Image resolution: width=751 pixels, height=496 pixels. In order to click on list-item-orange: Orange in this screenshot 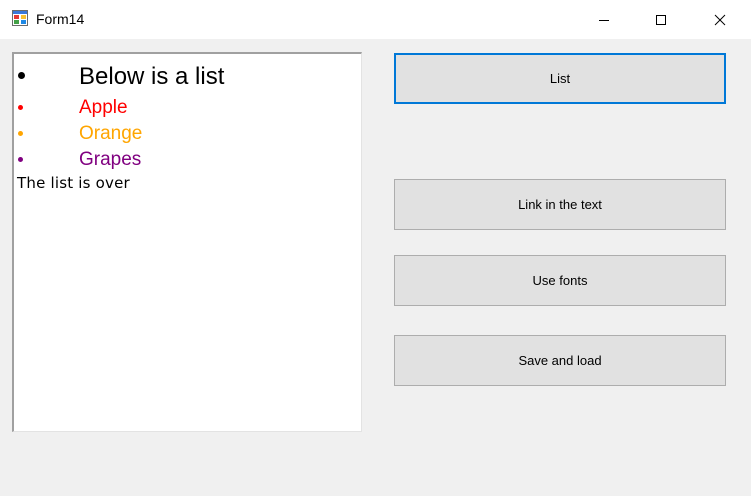, I will do `click(111, 133)`.